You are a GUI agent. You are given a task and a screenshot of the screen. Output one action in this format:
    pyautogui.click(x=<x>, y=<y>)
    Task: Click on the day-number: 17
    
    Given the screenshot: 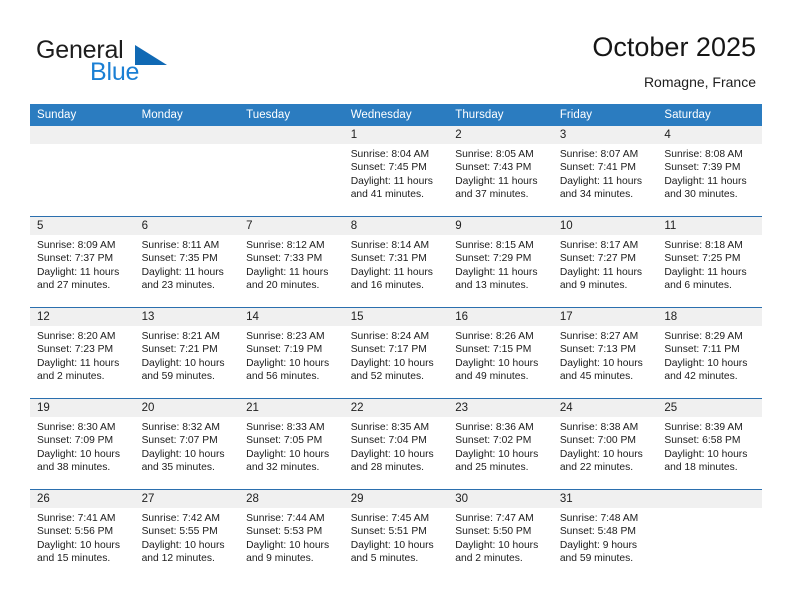 What is the action you would take?
    pyautogui.click(x=605, y=317)
    